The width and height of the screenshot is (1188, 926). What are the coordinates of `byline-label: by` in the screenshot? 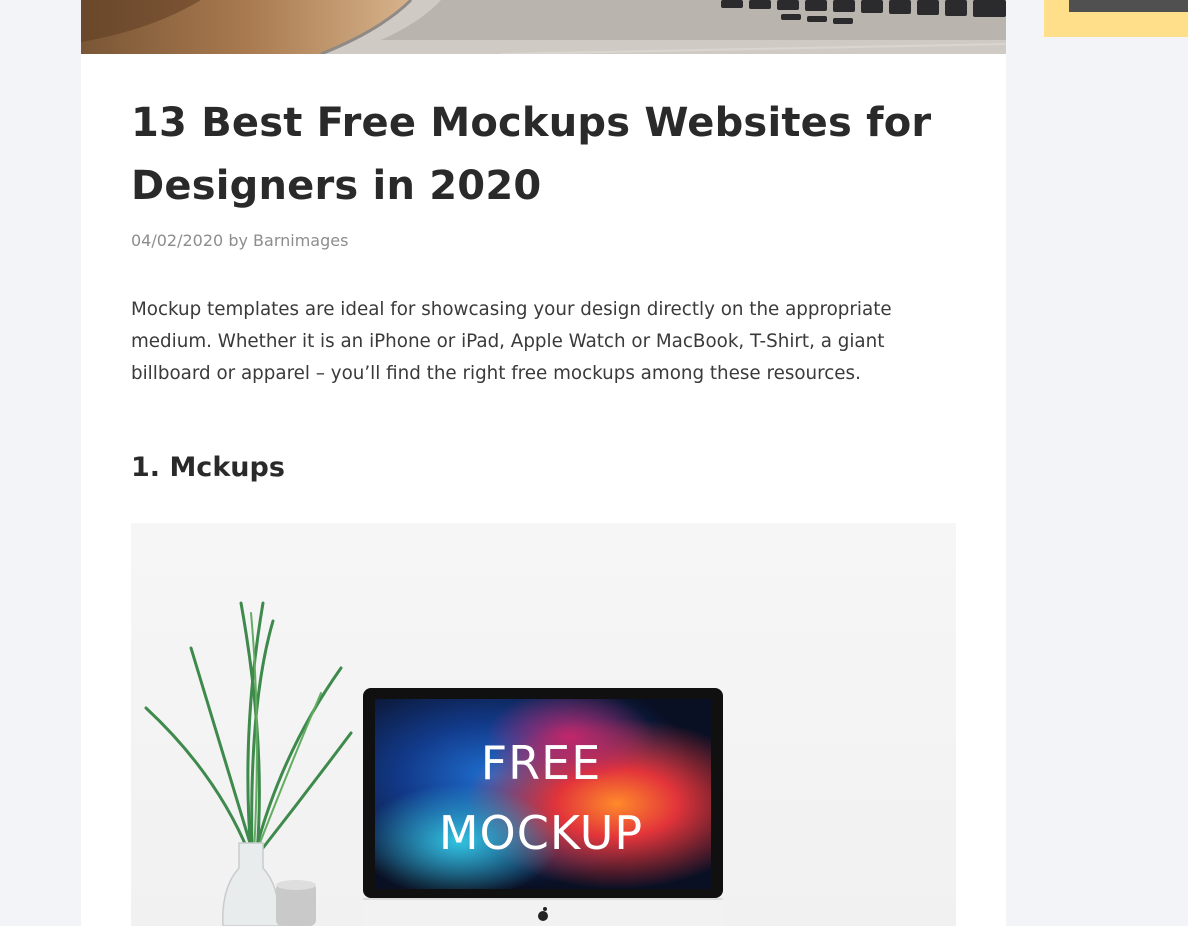 It's located at (238, 240).